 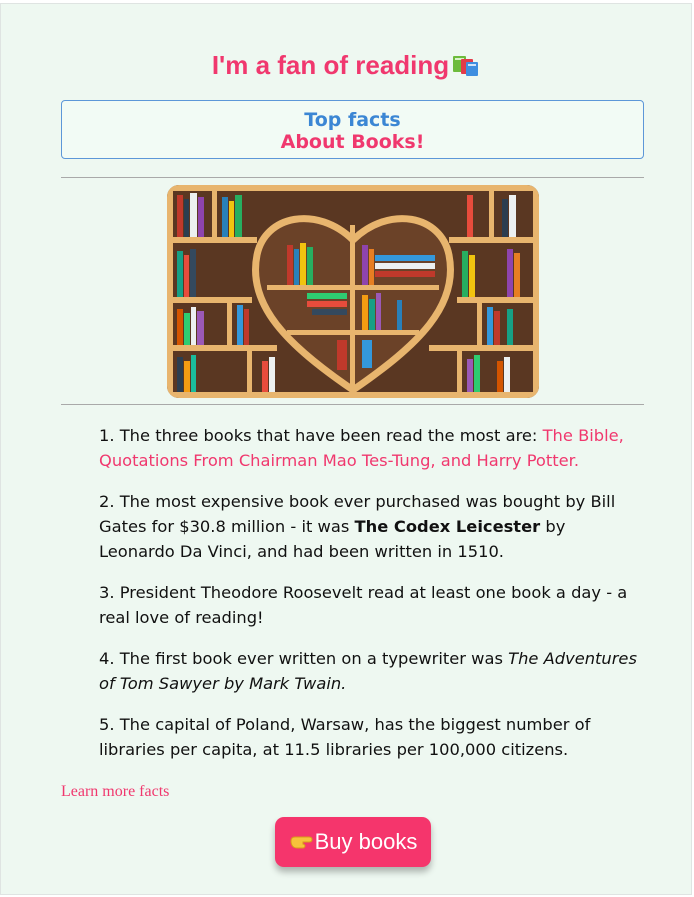 What do you see at coordinates (447, 526) in the screenshot?
I see `fact-bold-title: The Codex Leicester` at bounding box center [447, 526].